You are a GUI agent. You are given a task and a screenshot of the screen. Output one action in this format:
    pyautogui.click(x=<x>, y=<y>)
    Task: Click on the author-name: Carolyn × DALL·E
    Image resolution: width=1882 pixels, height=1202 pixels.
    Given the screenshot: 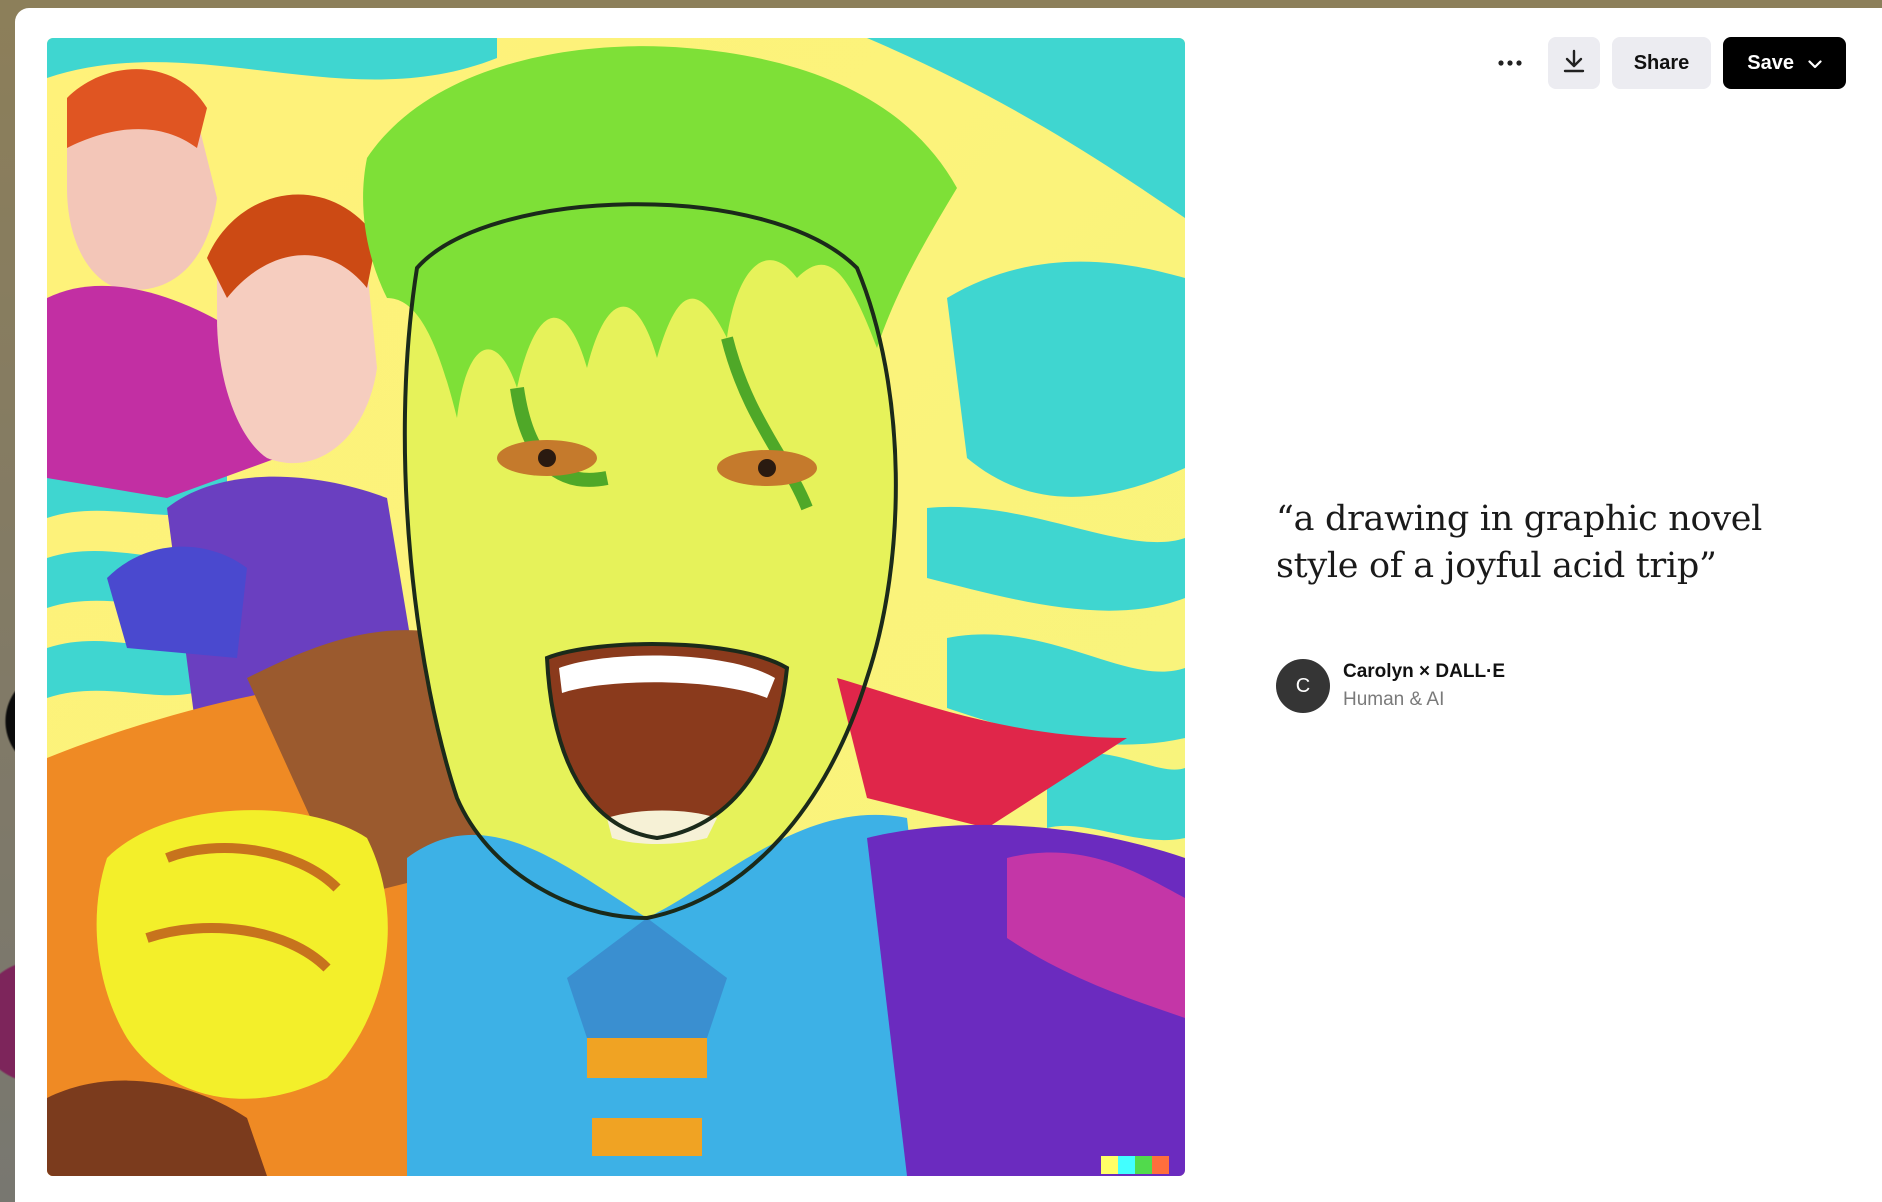 What is the action you would take?
    pyautogui.click(x=1424, y=672)
    